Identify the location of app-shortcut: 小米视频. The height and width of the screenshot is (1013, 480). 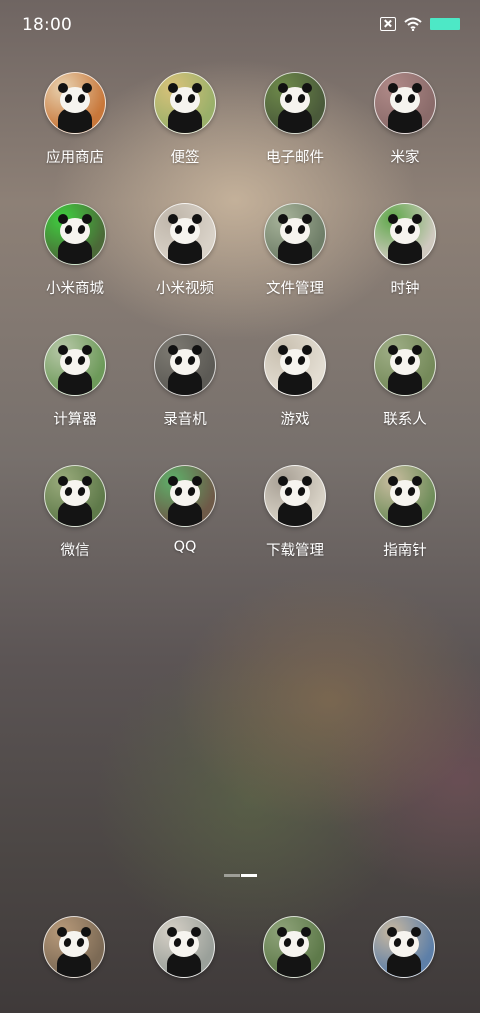
(185, 250).